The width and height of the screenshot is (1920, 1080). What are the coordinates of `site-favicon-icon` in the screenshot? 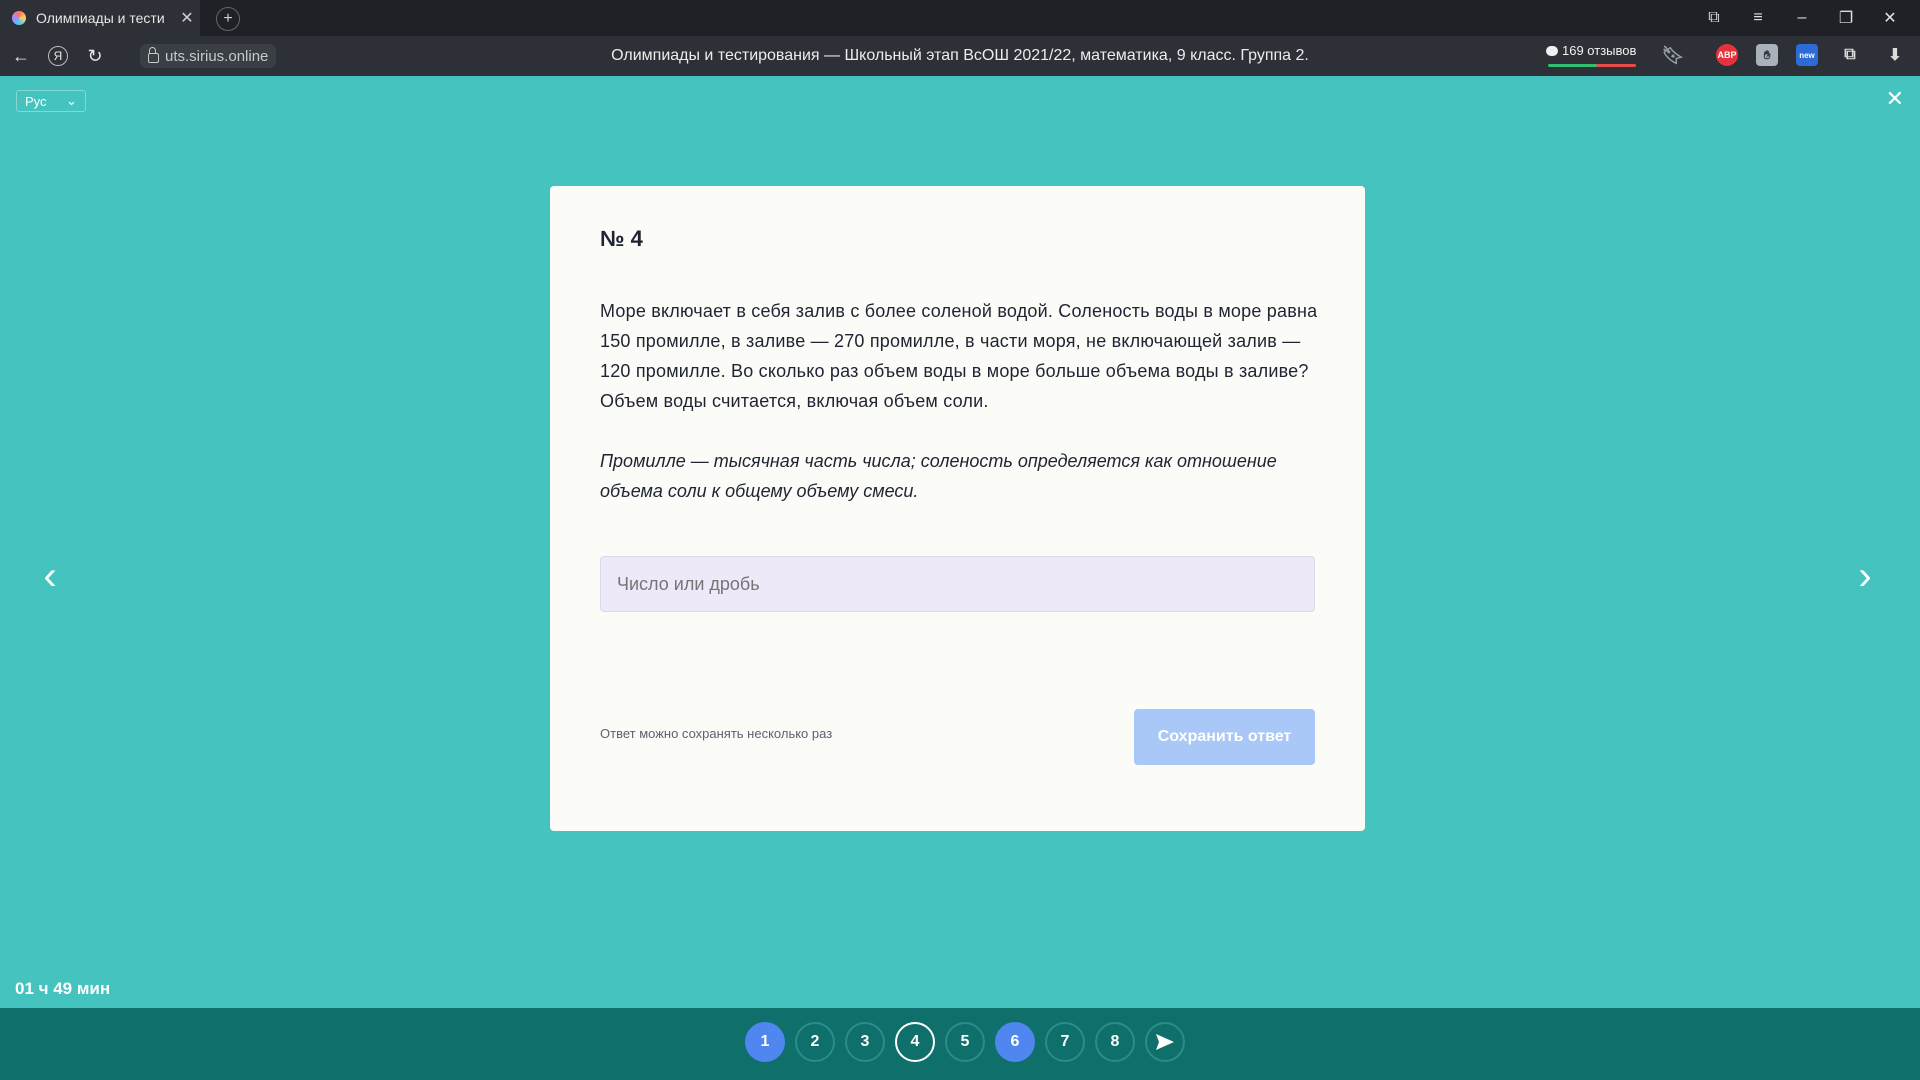 It's located at (19, 18).